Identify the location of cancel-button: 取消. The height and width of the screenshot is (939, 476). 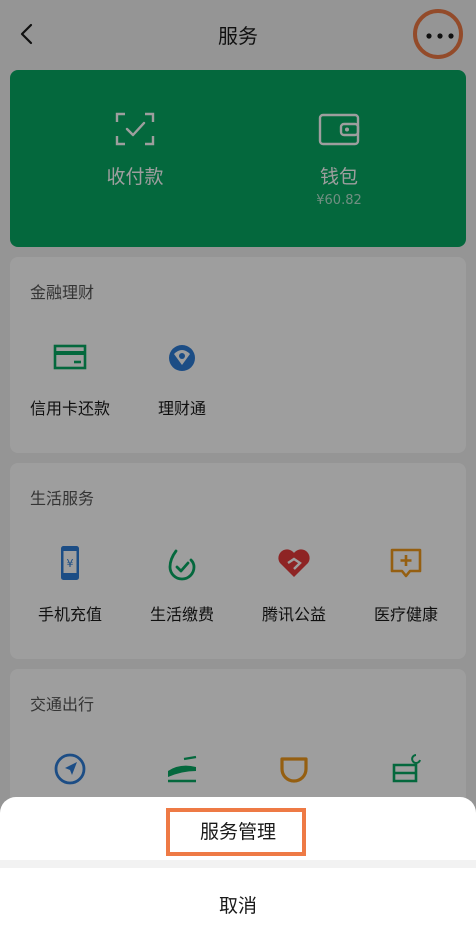
(238, 904).